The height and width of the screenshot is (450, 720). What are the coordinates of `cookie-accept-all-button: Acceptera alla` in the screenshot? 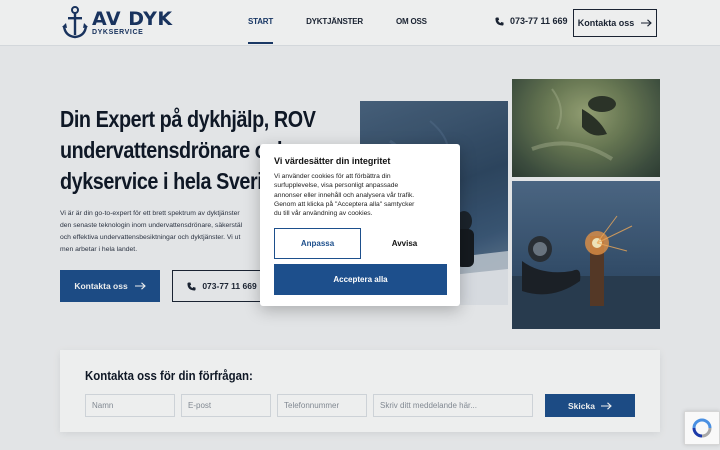 It's located at (360, 279).